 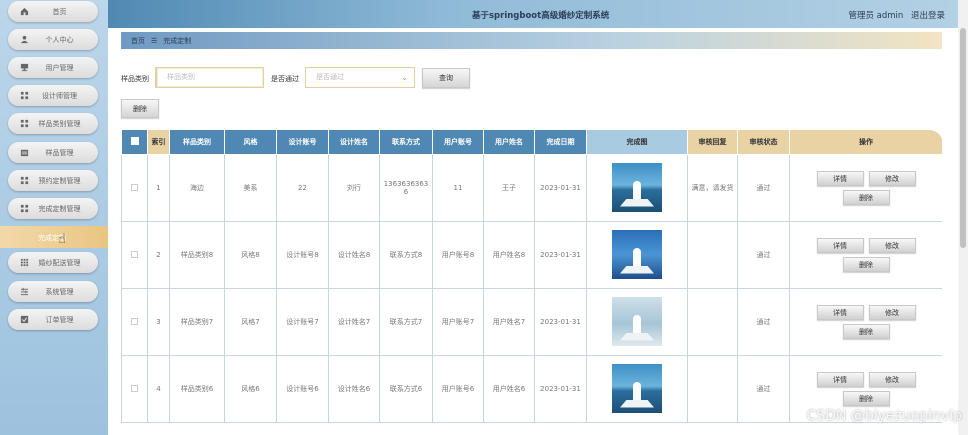 What do you see at coordinates (406, 322) in the screenshot?
I see `cell-contact: 联系方式7` at bounding box center [406, 322].